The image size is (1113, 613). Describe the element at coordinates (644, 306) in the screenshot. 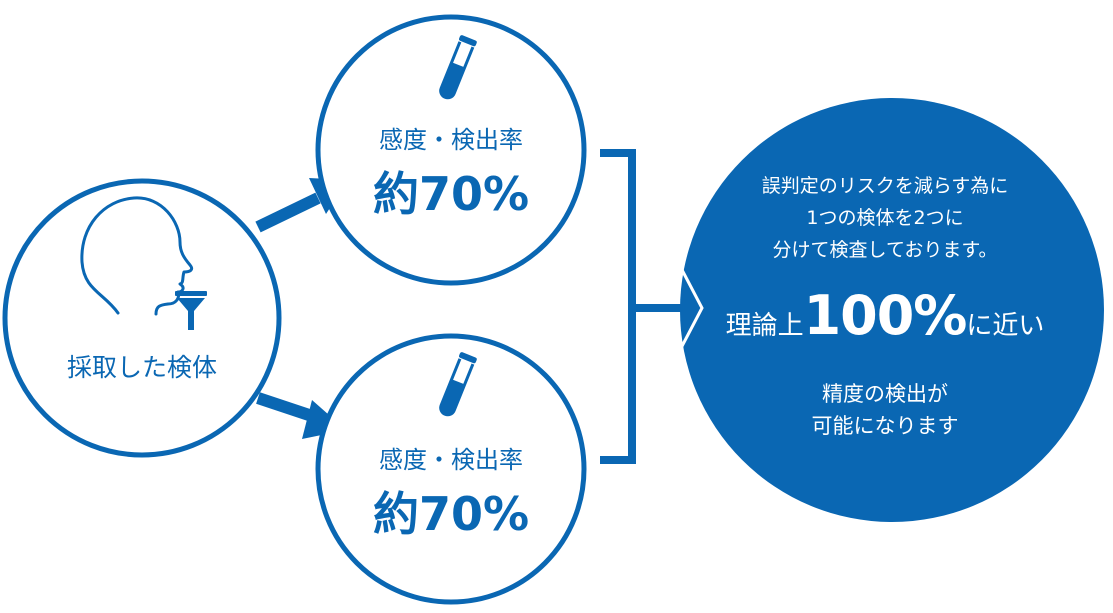

I see `merge-connector` at that location.